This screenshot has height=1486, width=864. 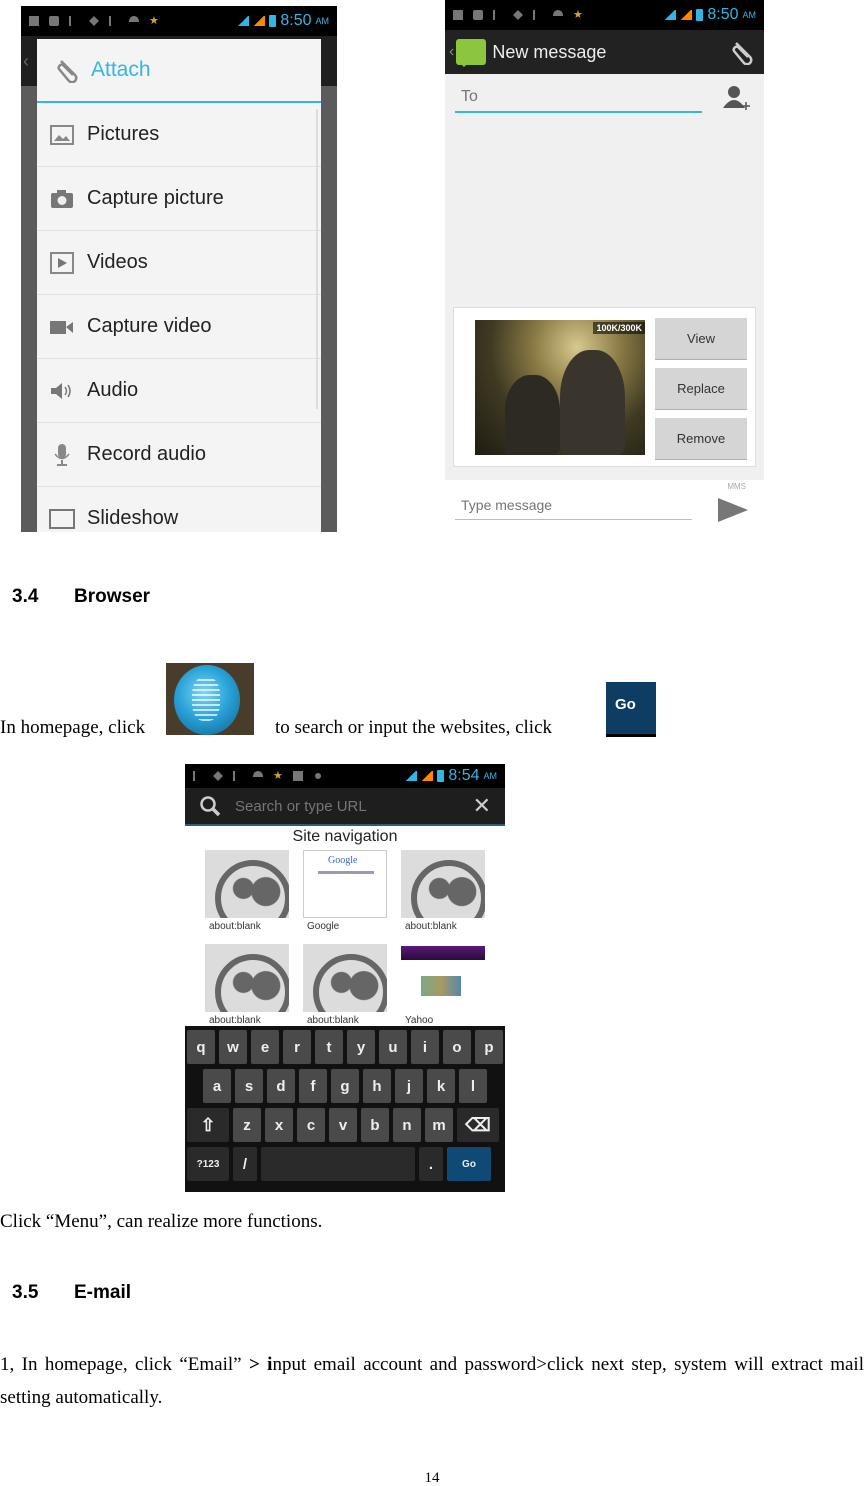 What do you see at coordinates (409, 1086) in the screenshot?
I see `key-j: j` at bounding box center [409, 1086].